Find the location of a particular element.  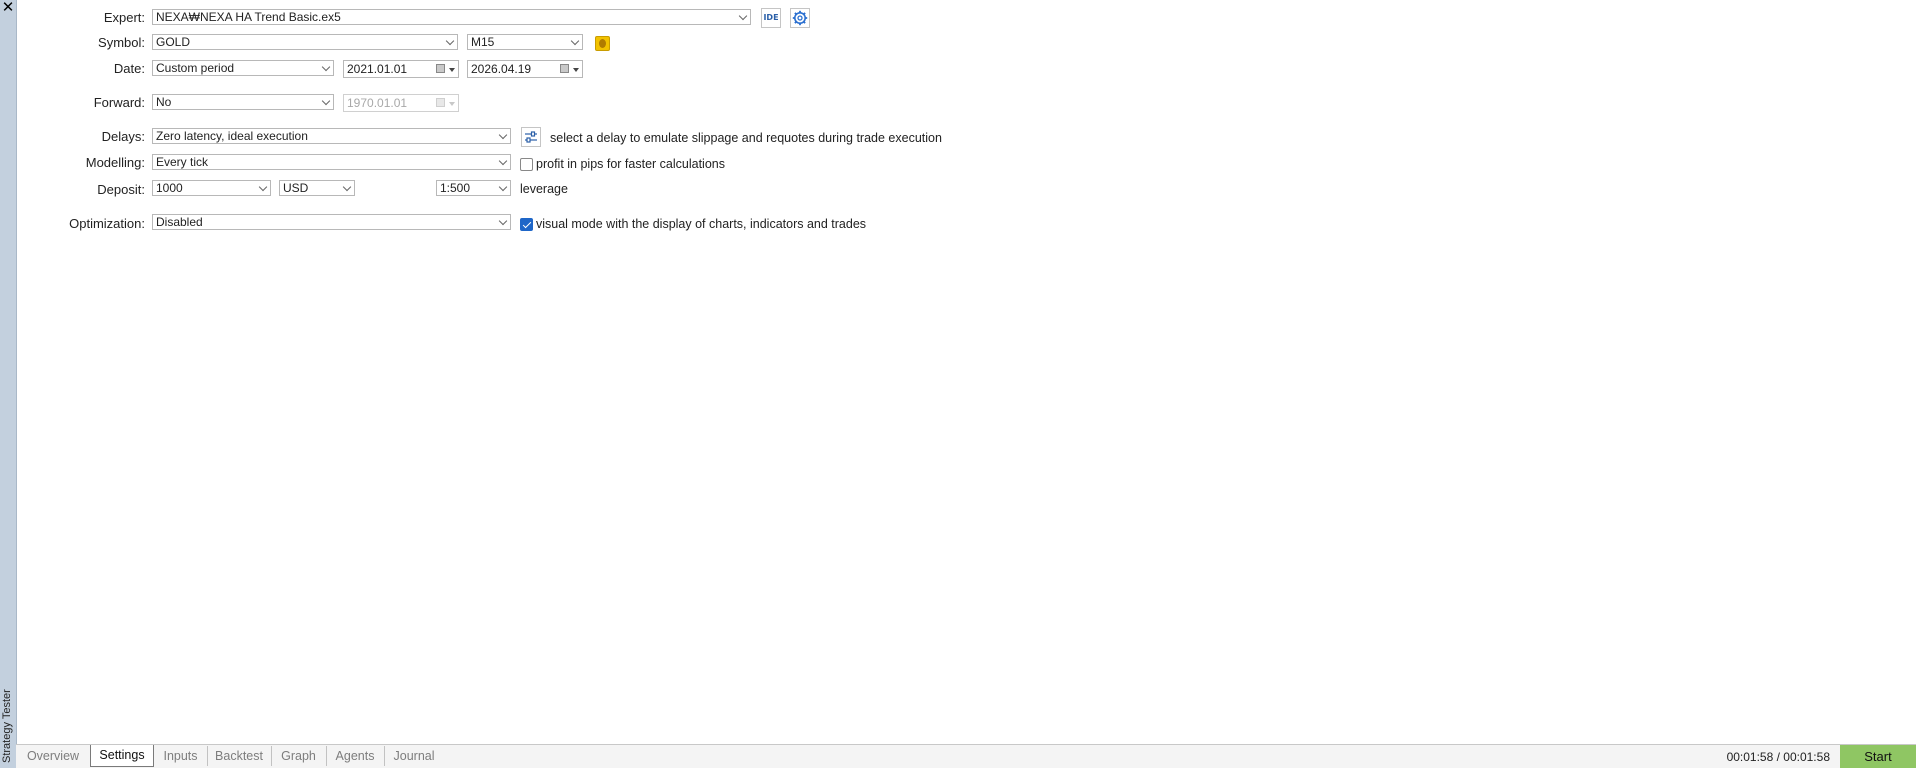

ide-button: IDE is located at coordinates (771, 18).